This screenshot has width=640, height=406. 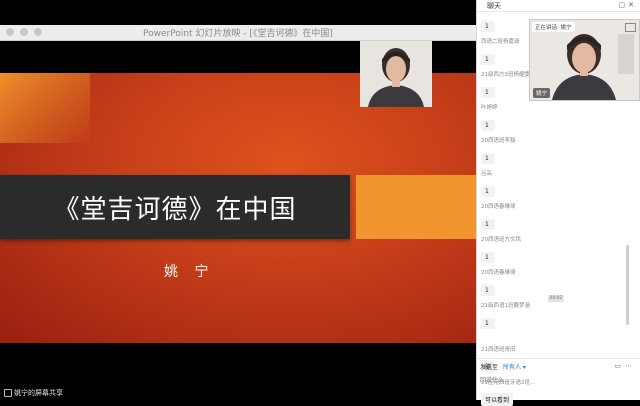 I want to click on presenter-camera-overlay, so click(x=396, y=74).